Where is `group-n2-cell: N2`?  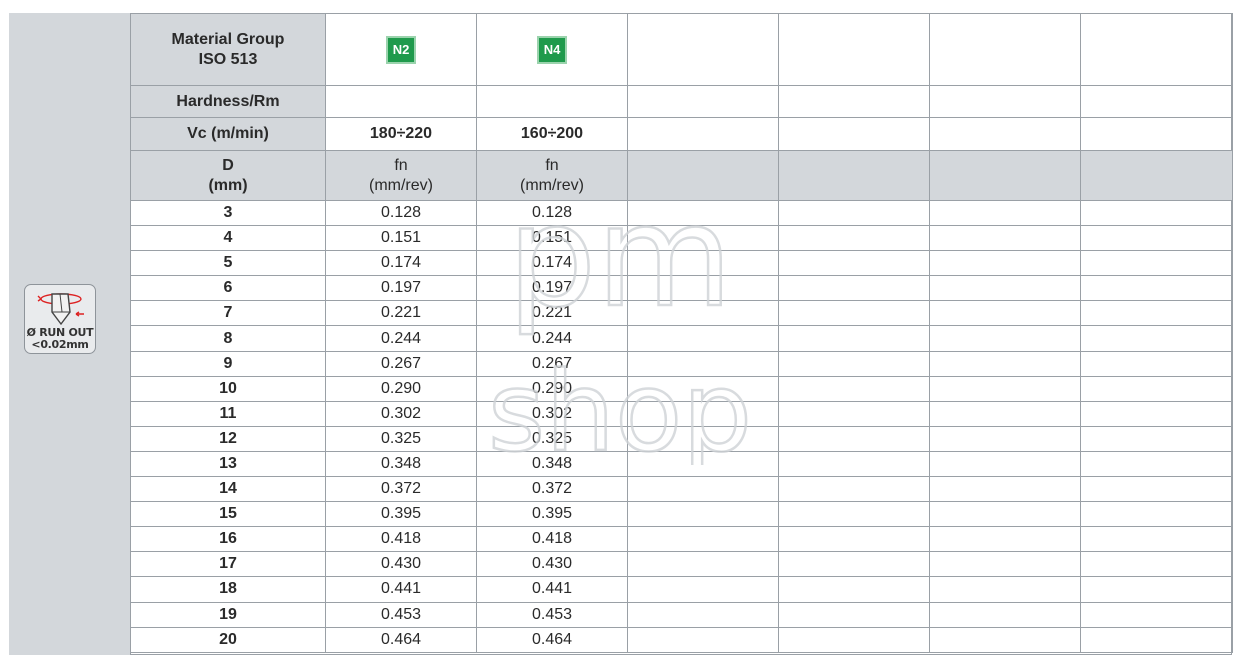 group-n2-cell: N2 is located at coordinates (401, 49).